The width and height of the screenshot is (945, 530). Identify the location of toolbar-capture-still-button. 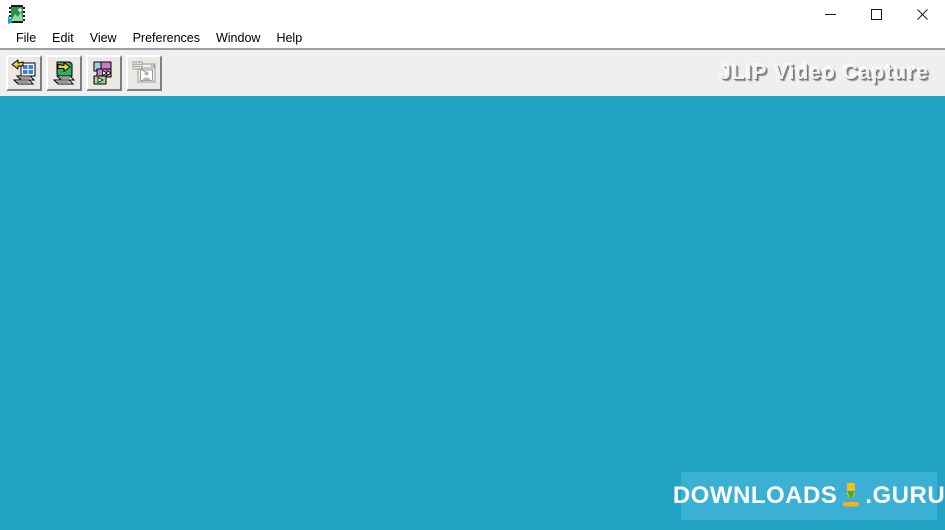
(144, 73).